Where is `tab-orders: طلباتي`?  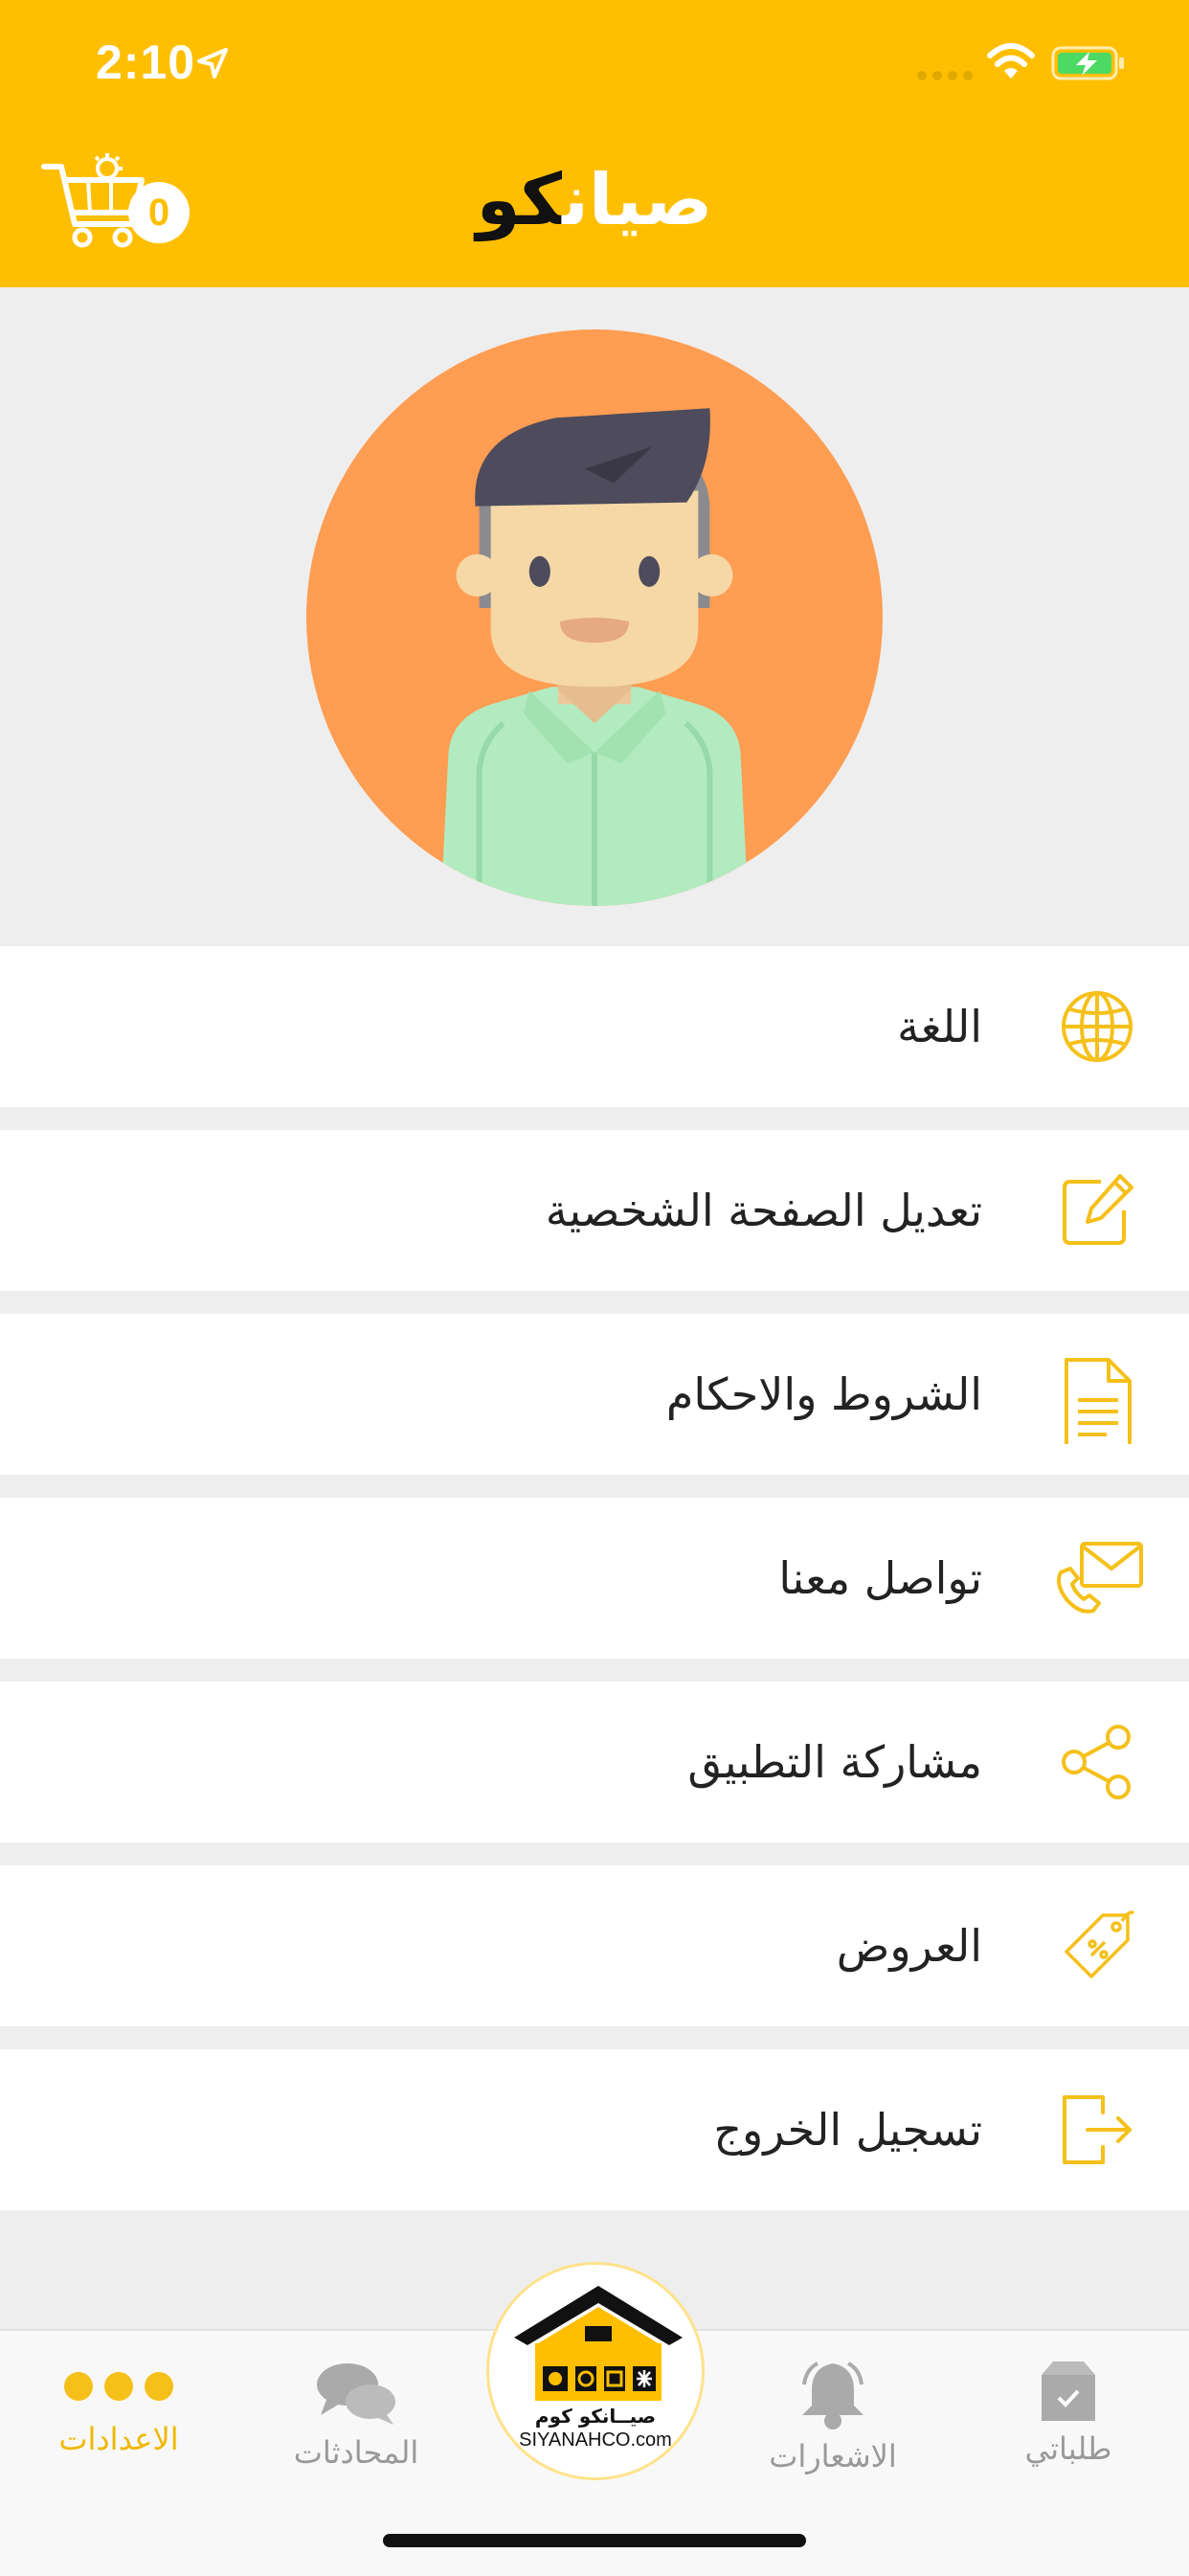
tab-orders: طلباتي is located at coordinates (1068, 2431).